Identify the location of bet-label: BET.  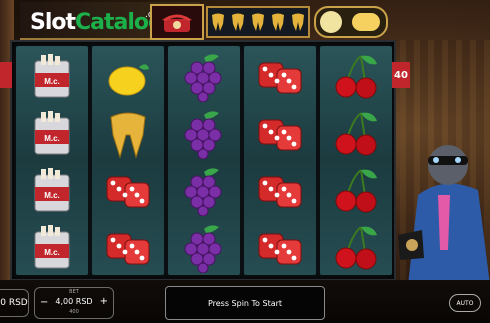
(74, 292).